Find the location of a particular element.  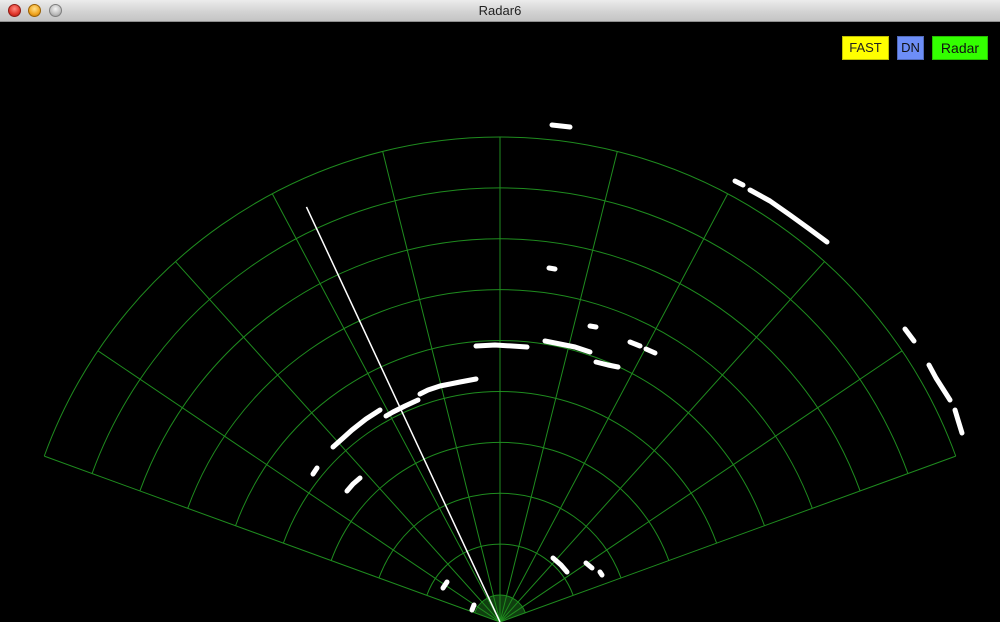

title-bar: Radar6 is located at coordinates (500, 11).